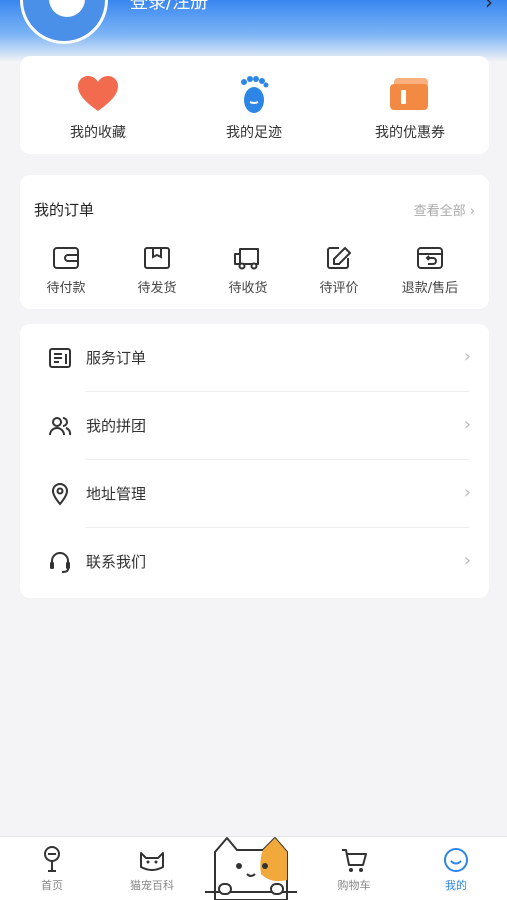  What do you see at coordinates (157, 288) in the screenshot?
I see `order-pending-shipment-label: 待发货` at bounding box center [157, 288].